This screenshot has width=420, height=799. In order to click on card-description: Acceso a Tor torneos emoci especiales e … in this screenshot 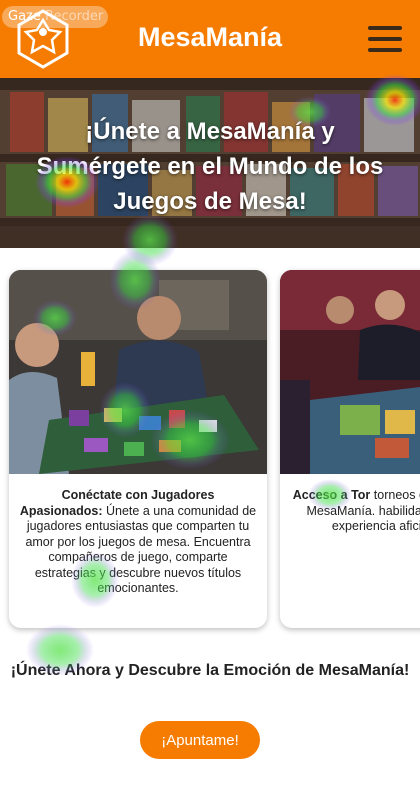, I will do `click(355, 511)`.